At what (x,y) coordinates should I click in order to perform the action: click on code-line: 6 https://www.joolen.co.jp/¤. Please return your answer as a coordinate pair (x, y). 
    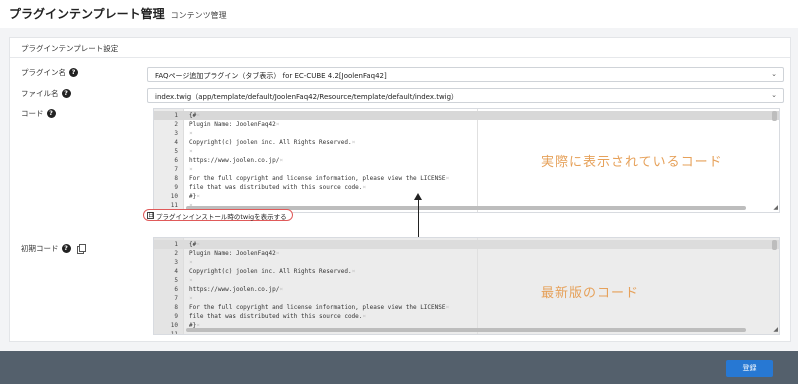
    Looking at the image, I should click on (466, 289).